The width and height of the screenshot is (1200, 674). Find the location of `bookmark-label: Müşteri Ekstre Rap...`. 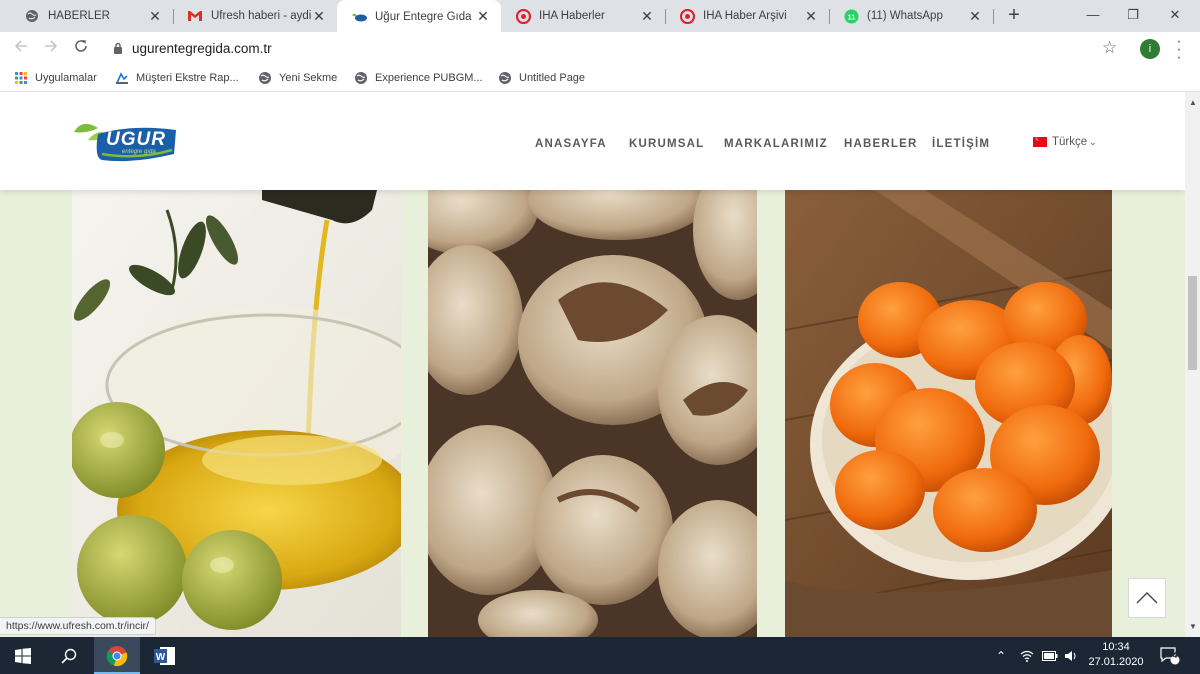

bookmark-label: Müşteri Ekstre Rap... is located at coordinates (187, 78).